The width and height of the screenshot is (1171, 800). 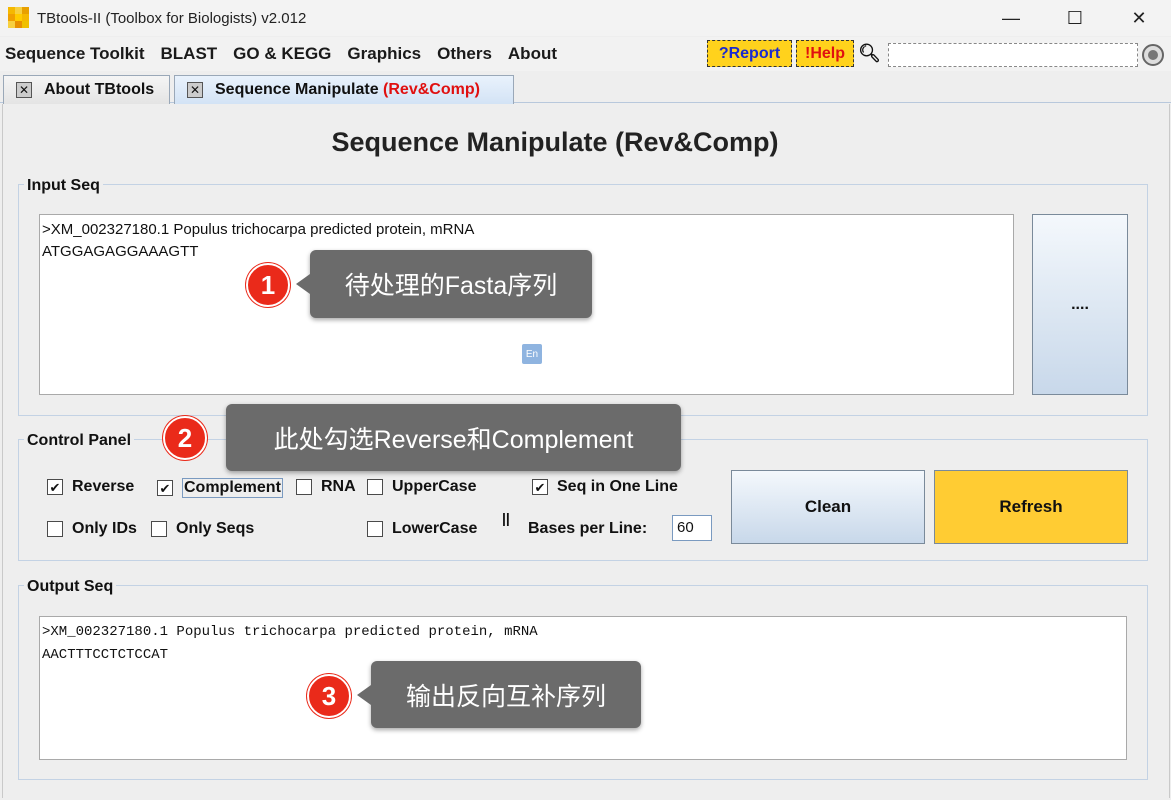 I want to click on reverse-checkbox: ✔ Reverse, so click(x=90, y=487).